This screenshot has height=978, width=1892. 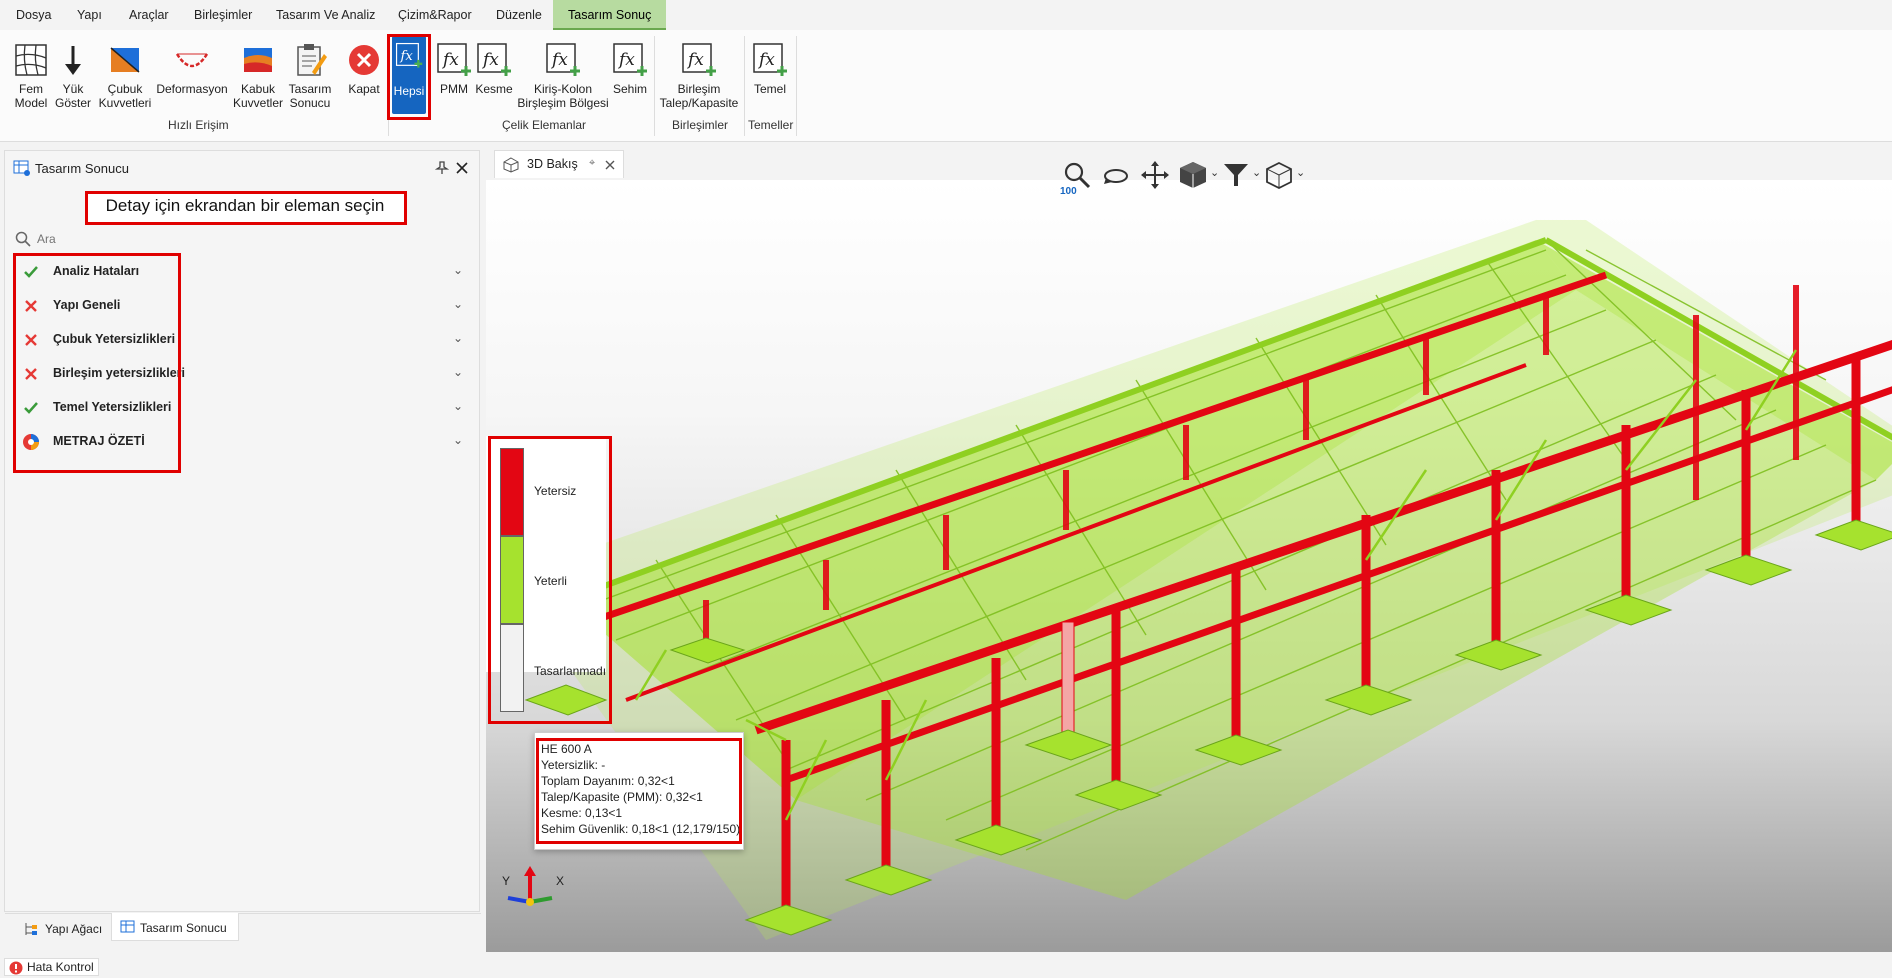 I want to click on search-icon, so click(x=23, y=239).